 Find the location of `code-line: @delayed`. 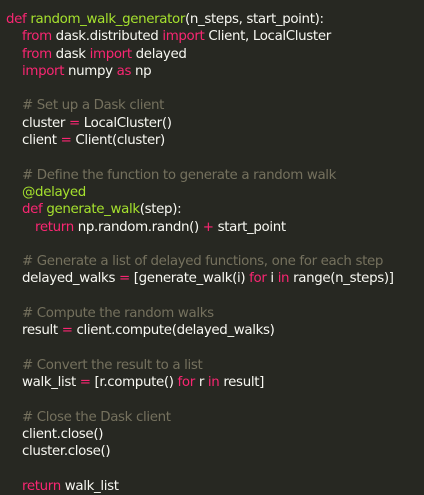

code-line: @delayed is located at coordinates (215, 192).